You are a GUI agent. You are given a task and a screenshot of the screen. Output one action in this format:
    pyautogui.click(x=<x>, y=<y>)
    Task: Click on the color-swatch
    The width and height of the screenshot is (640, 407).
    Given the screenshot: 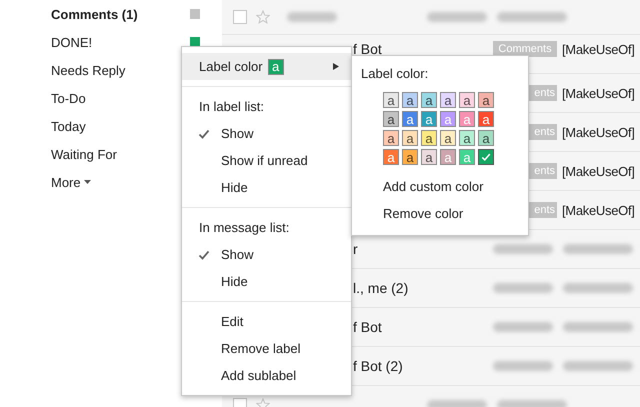 What is the action you would take?
    pyautogui.click(x=486, y=157)
    